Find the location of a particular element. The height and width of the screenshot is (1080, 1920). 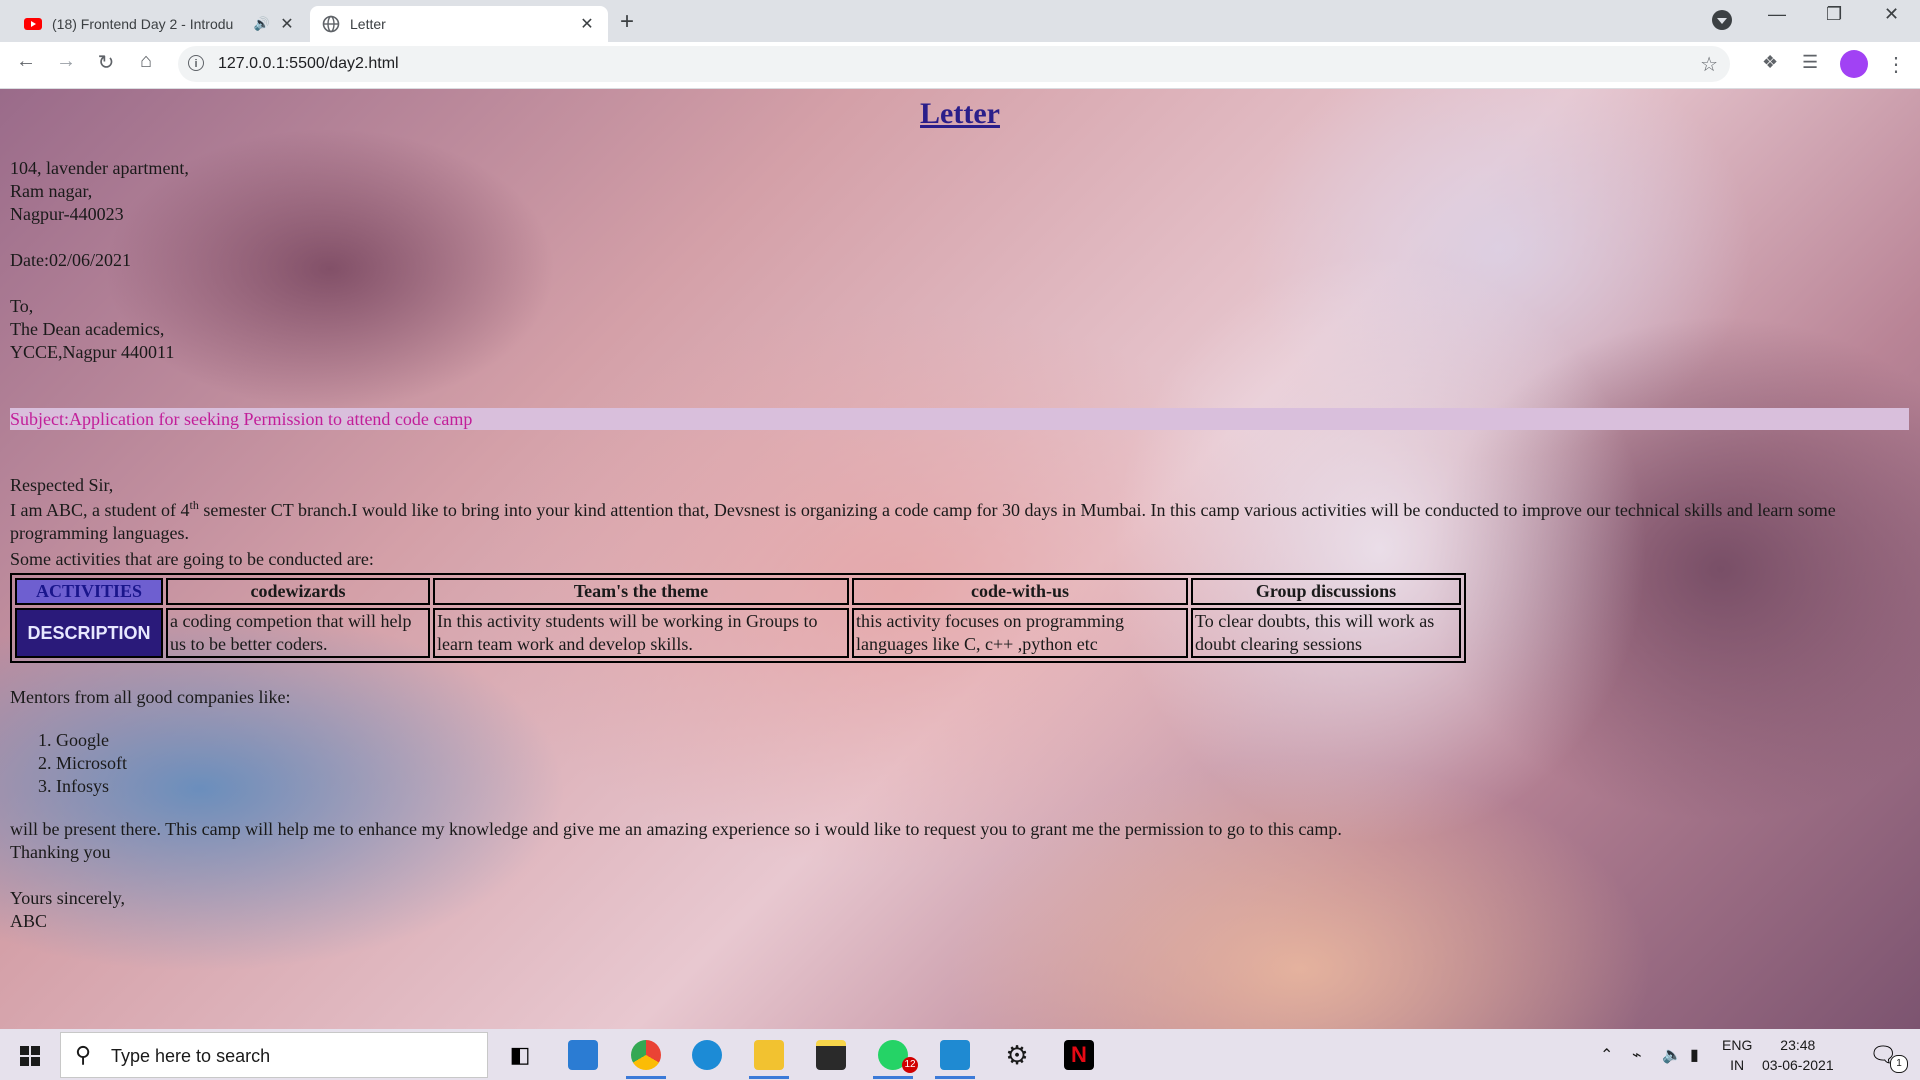

thanks-line: Thanking you is located at coordinates (60, 852).